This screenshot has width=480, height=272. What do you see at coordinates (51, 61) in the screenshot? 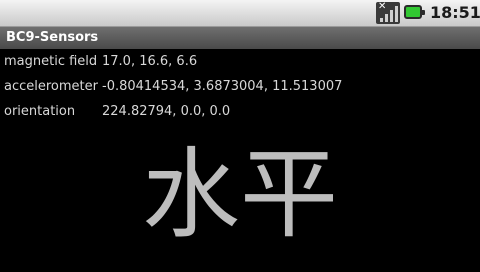
I see `sensor-label: magnetic field` at bounding box center [51, 61].